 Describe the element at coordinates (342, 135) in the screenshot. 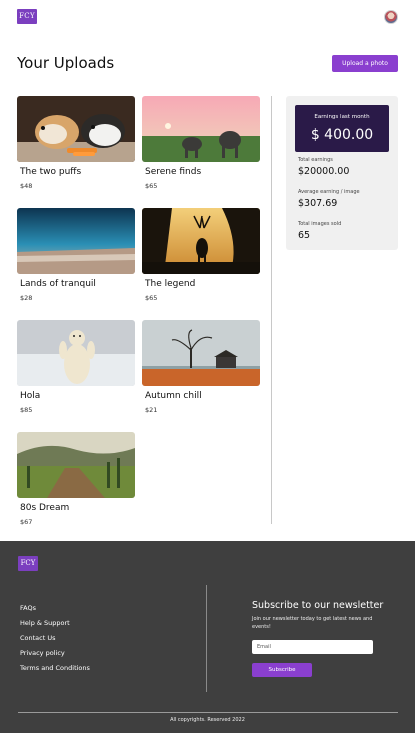

I see `earnings-last-month-value: $ 400.00` at that location.